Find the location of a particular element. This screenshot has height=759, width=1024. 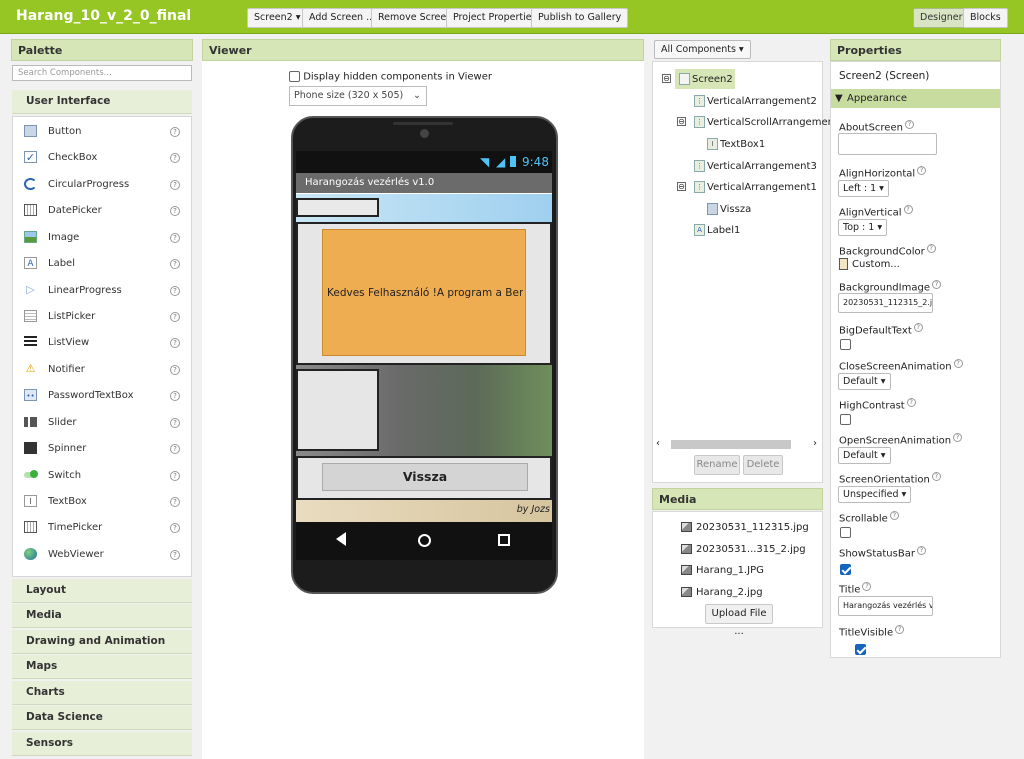

palette-item-checkbox: ✓ CheckBox ? is located at coordinates (102, 157).